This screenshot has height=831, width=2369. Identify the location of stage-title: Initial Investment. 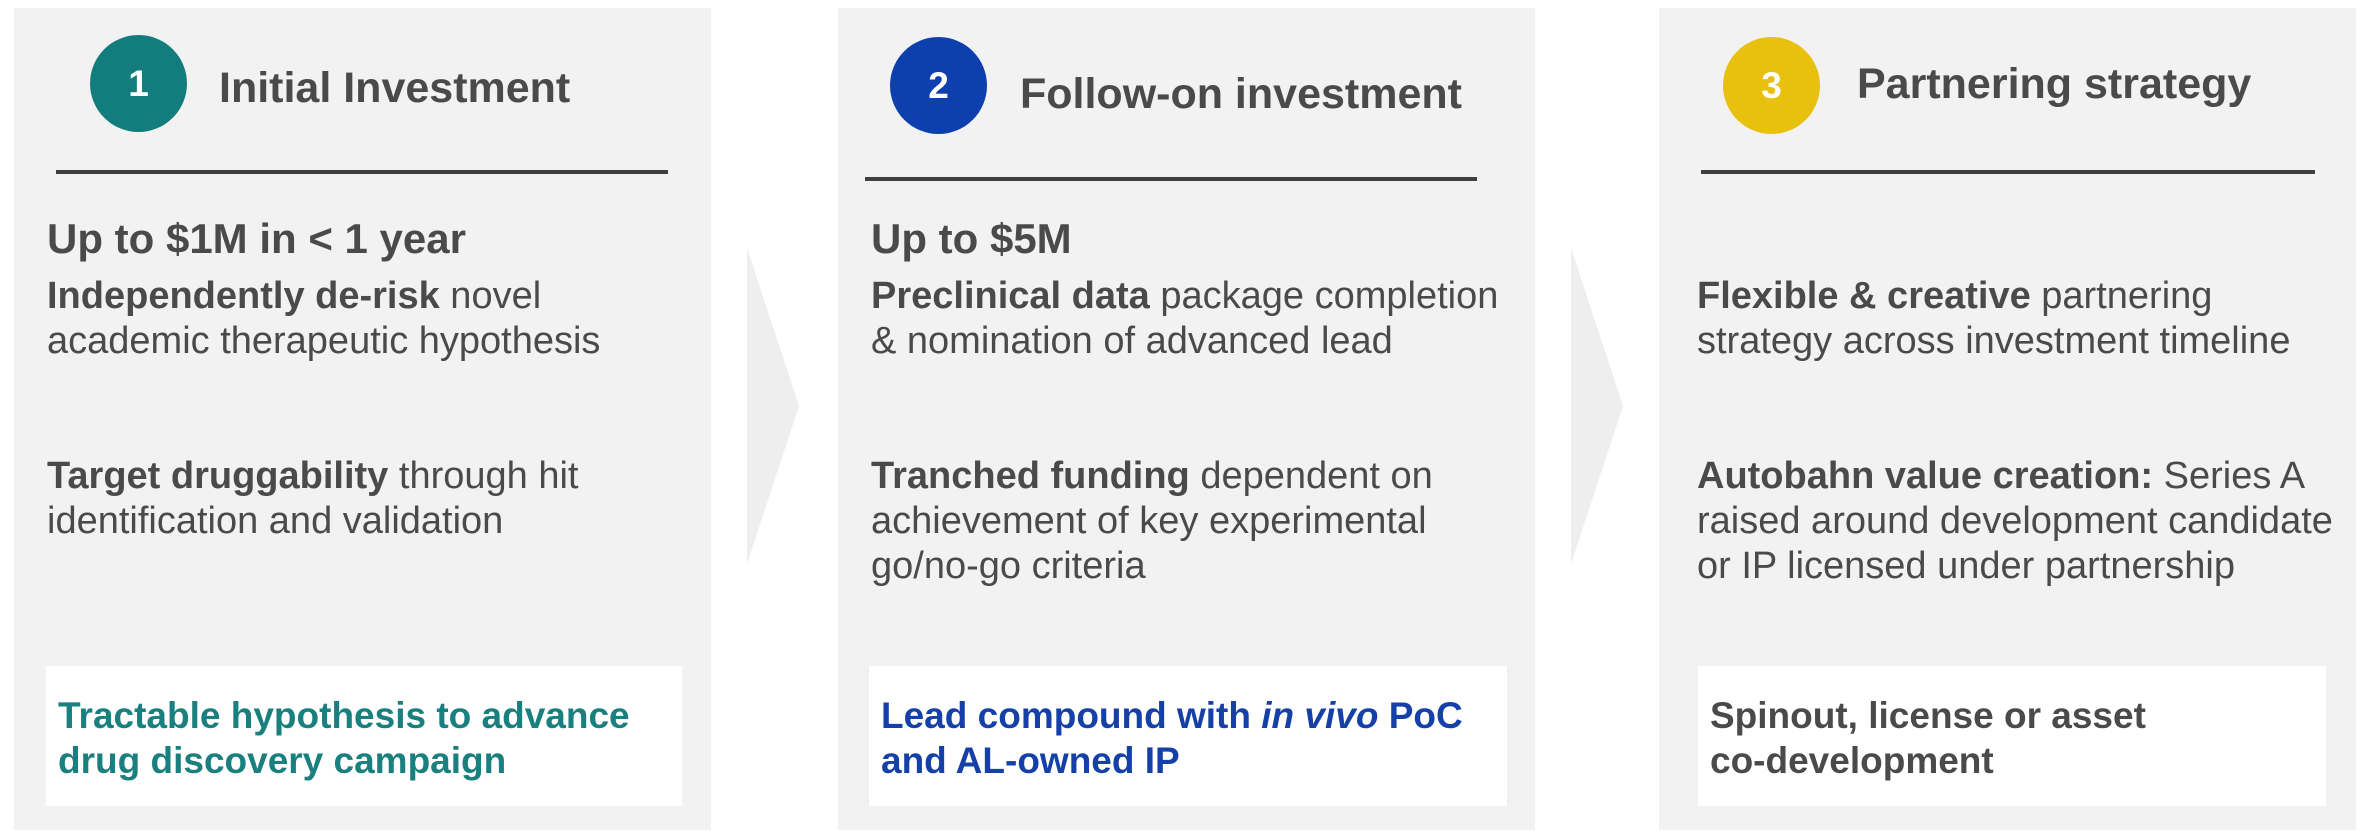
(395, 88).